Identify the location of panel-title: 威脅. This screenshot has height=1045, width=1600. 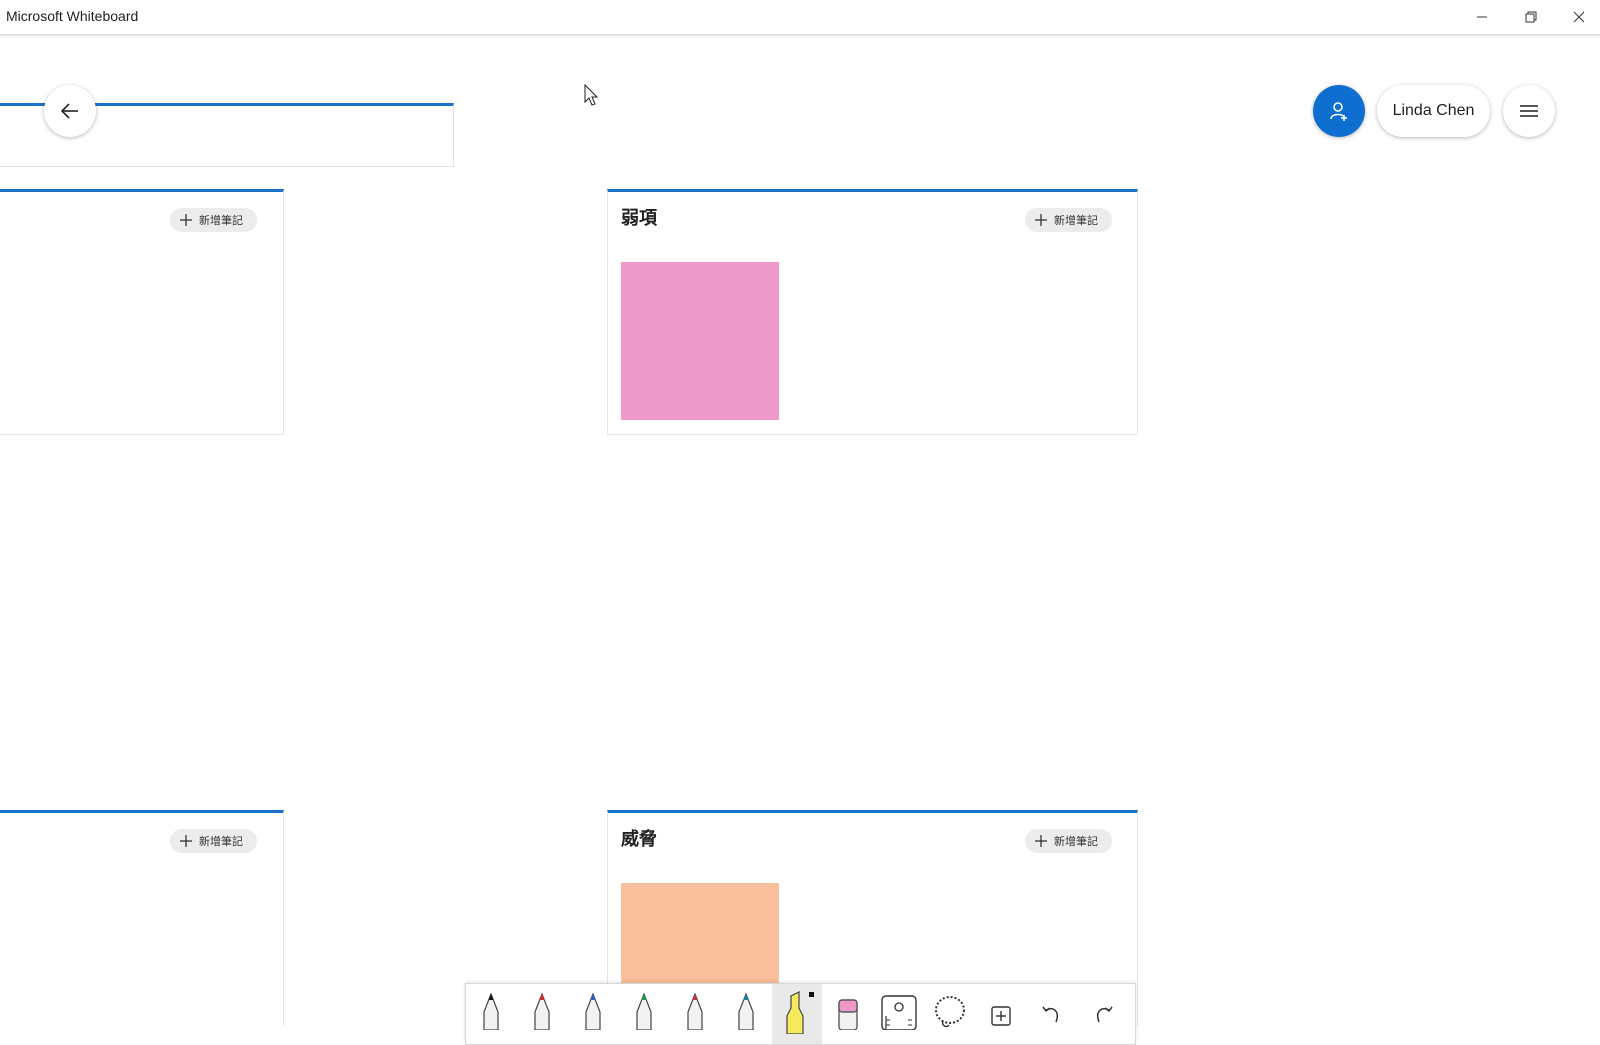
(639, 839).